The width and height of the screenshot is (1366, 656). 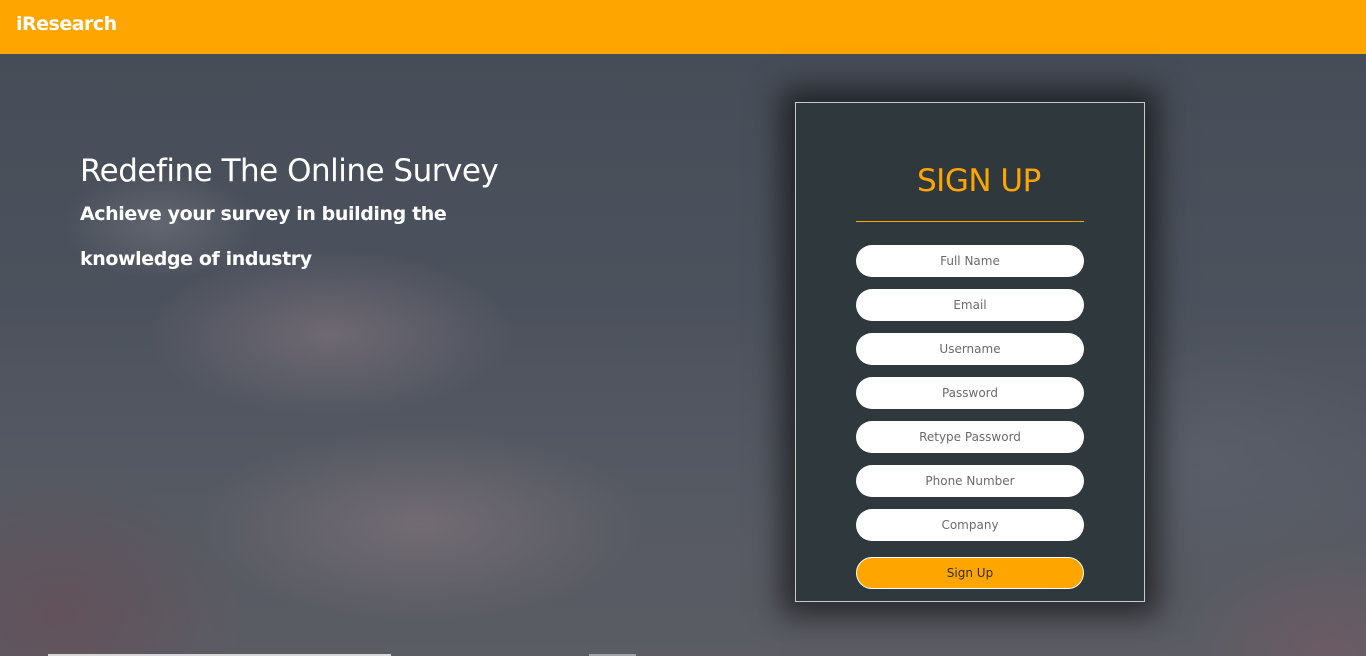 I want to click on full-name-input, so click(x=970, y=261).